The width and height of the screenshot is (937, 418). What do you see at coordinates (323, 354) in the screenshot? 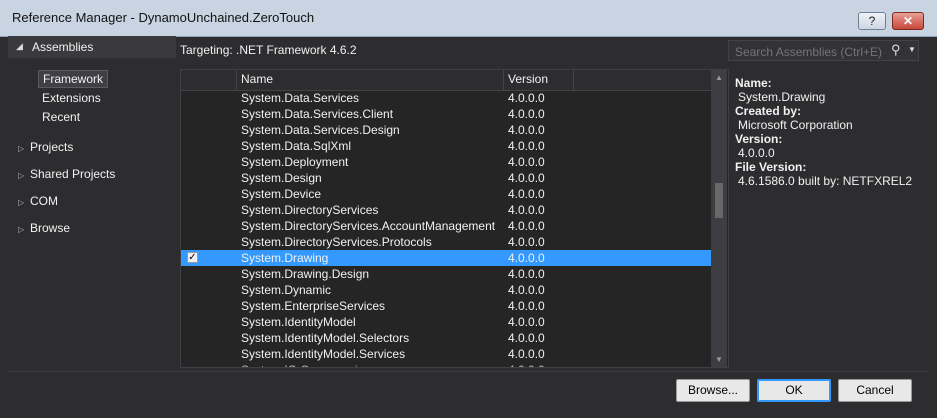
I see `row-name: System.IdentityModel.Services` at bounding box center [323, 354].